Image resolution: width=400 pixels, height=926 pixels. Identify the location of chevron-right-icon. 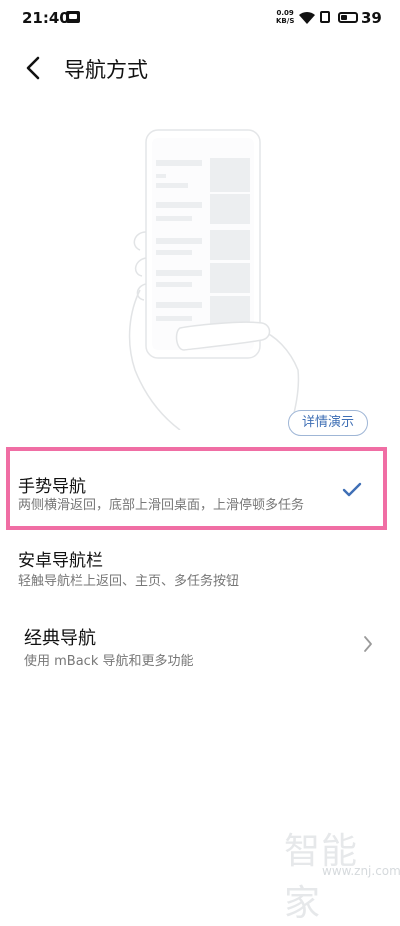
(368, 644).